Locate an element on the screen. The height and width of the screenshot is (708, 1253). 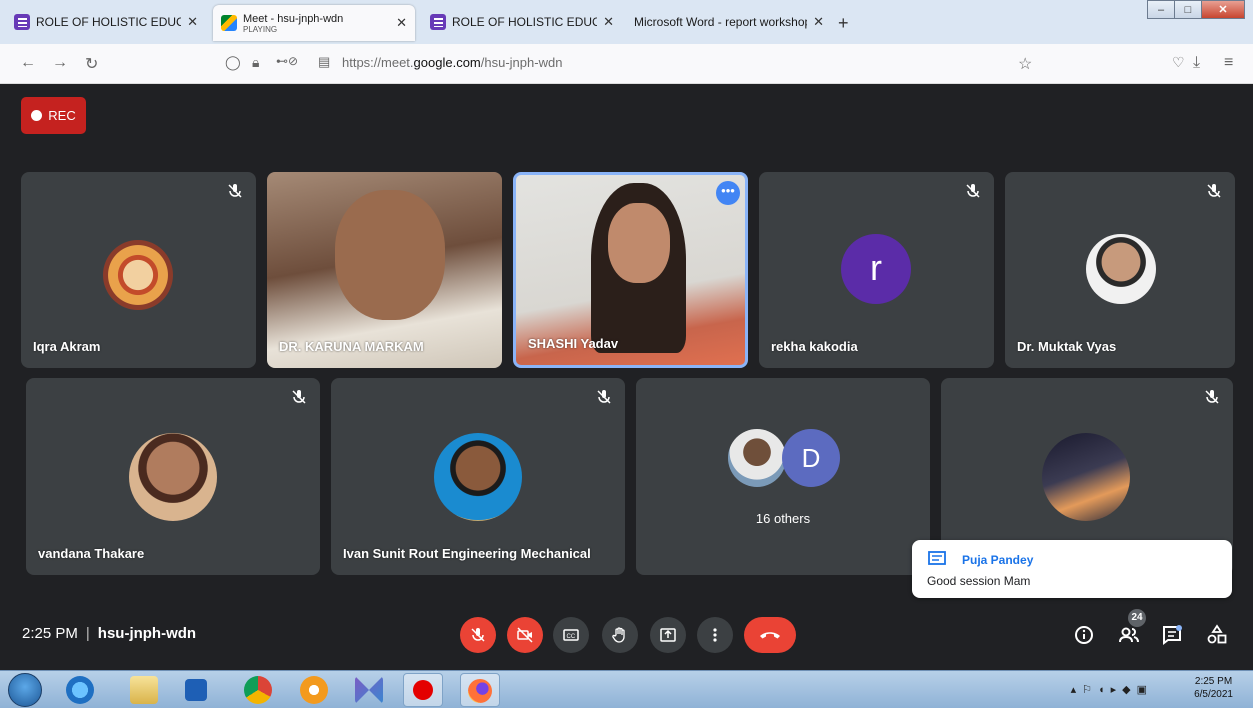
participant-tile-shashi: ••• SHASHI Yadav is located at coordinates (630, 270).